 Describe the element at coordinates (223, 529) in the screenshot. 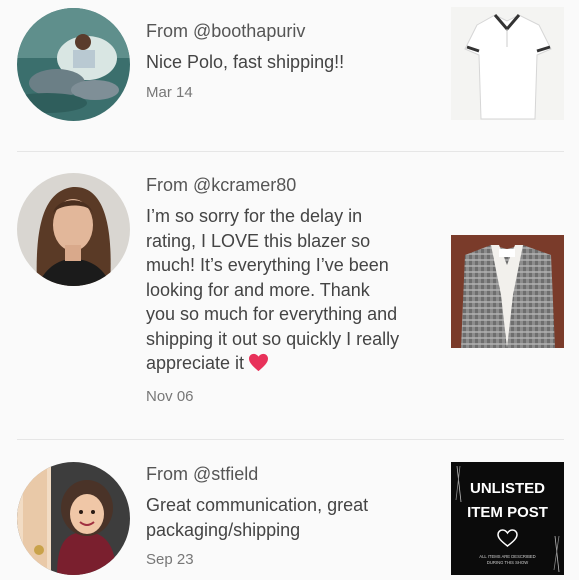

I see `message-line: packaging/shipping` at that location.